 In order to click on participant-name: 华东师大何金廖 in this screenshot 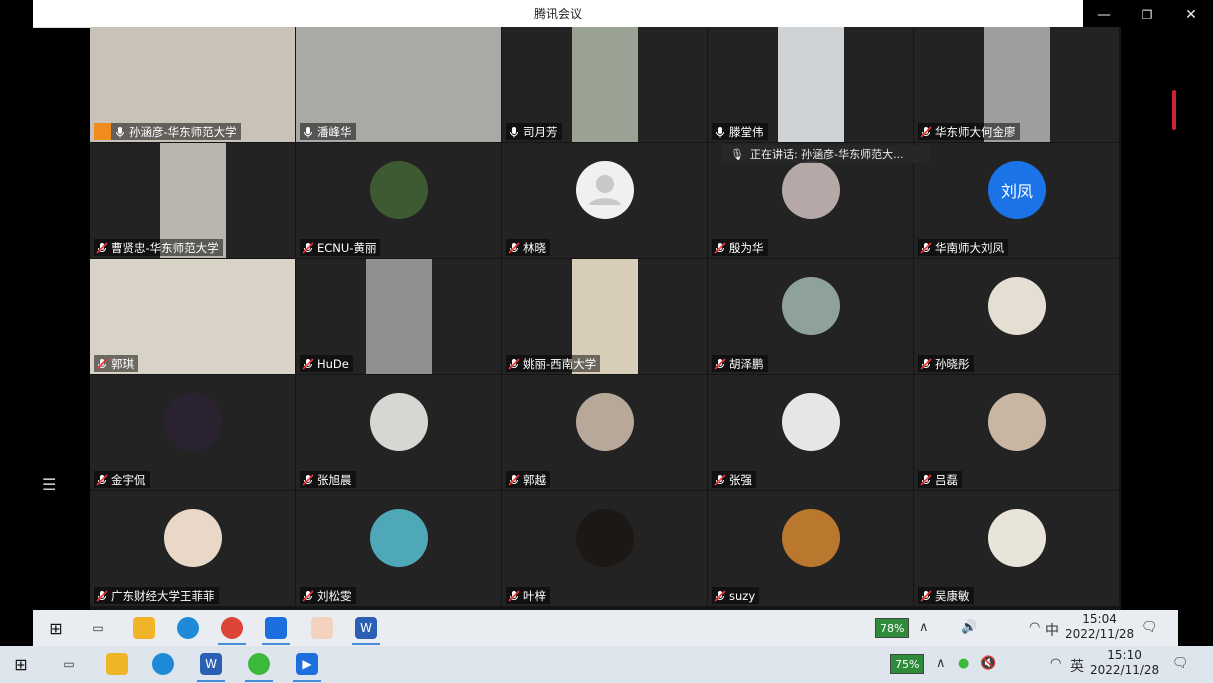, I will do `click(975, 131)`.